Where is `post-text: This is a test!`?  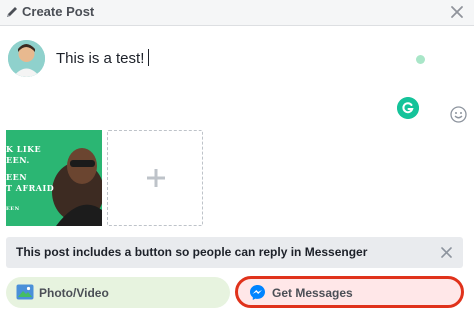
post-text: This is a test! is located at coordinates (100, 58).